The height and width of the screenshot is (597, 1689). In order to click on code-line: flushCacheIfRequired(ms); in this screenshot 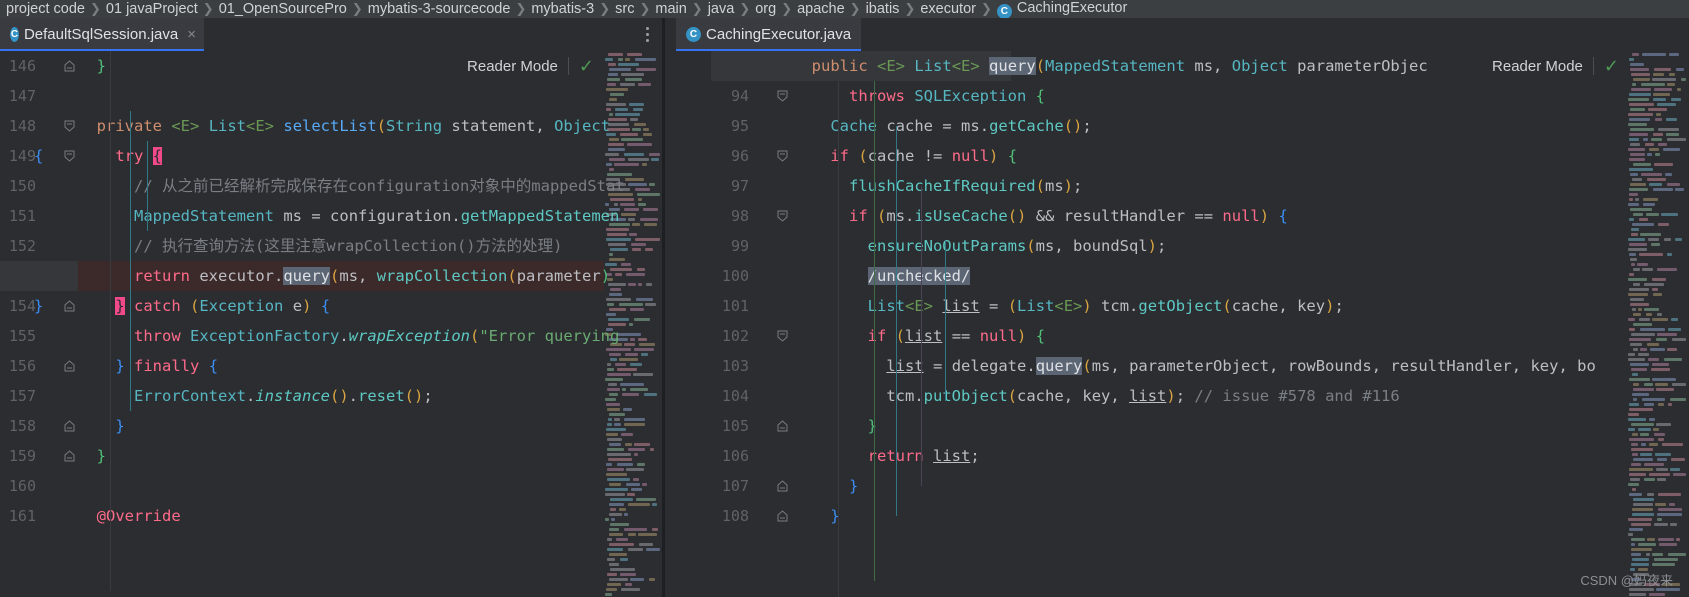, I will do `click(937, 186)`.